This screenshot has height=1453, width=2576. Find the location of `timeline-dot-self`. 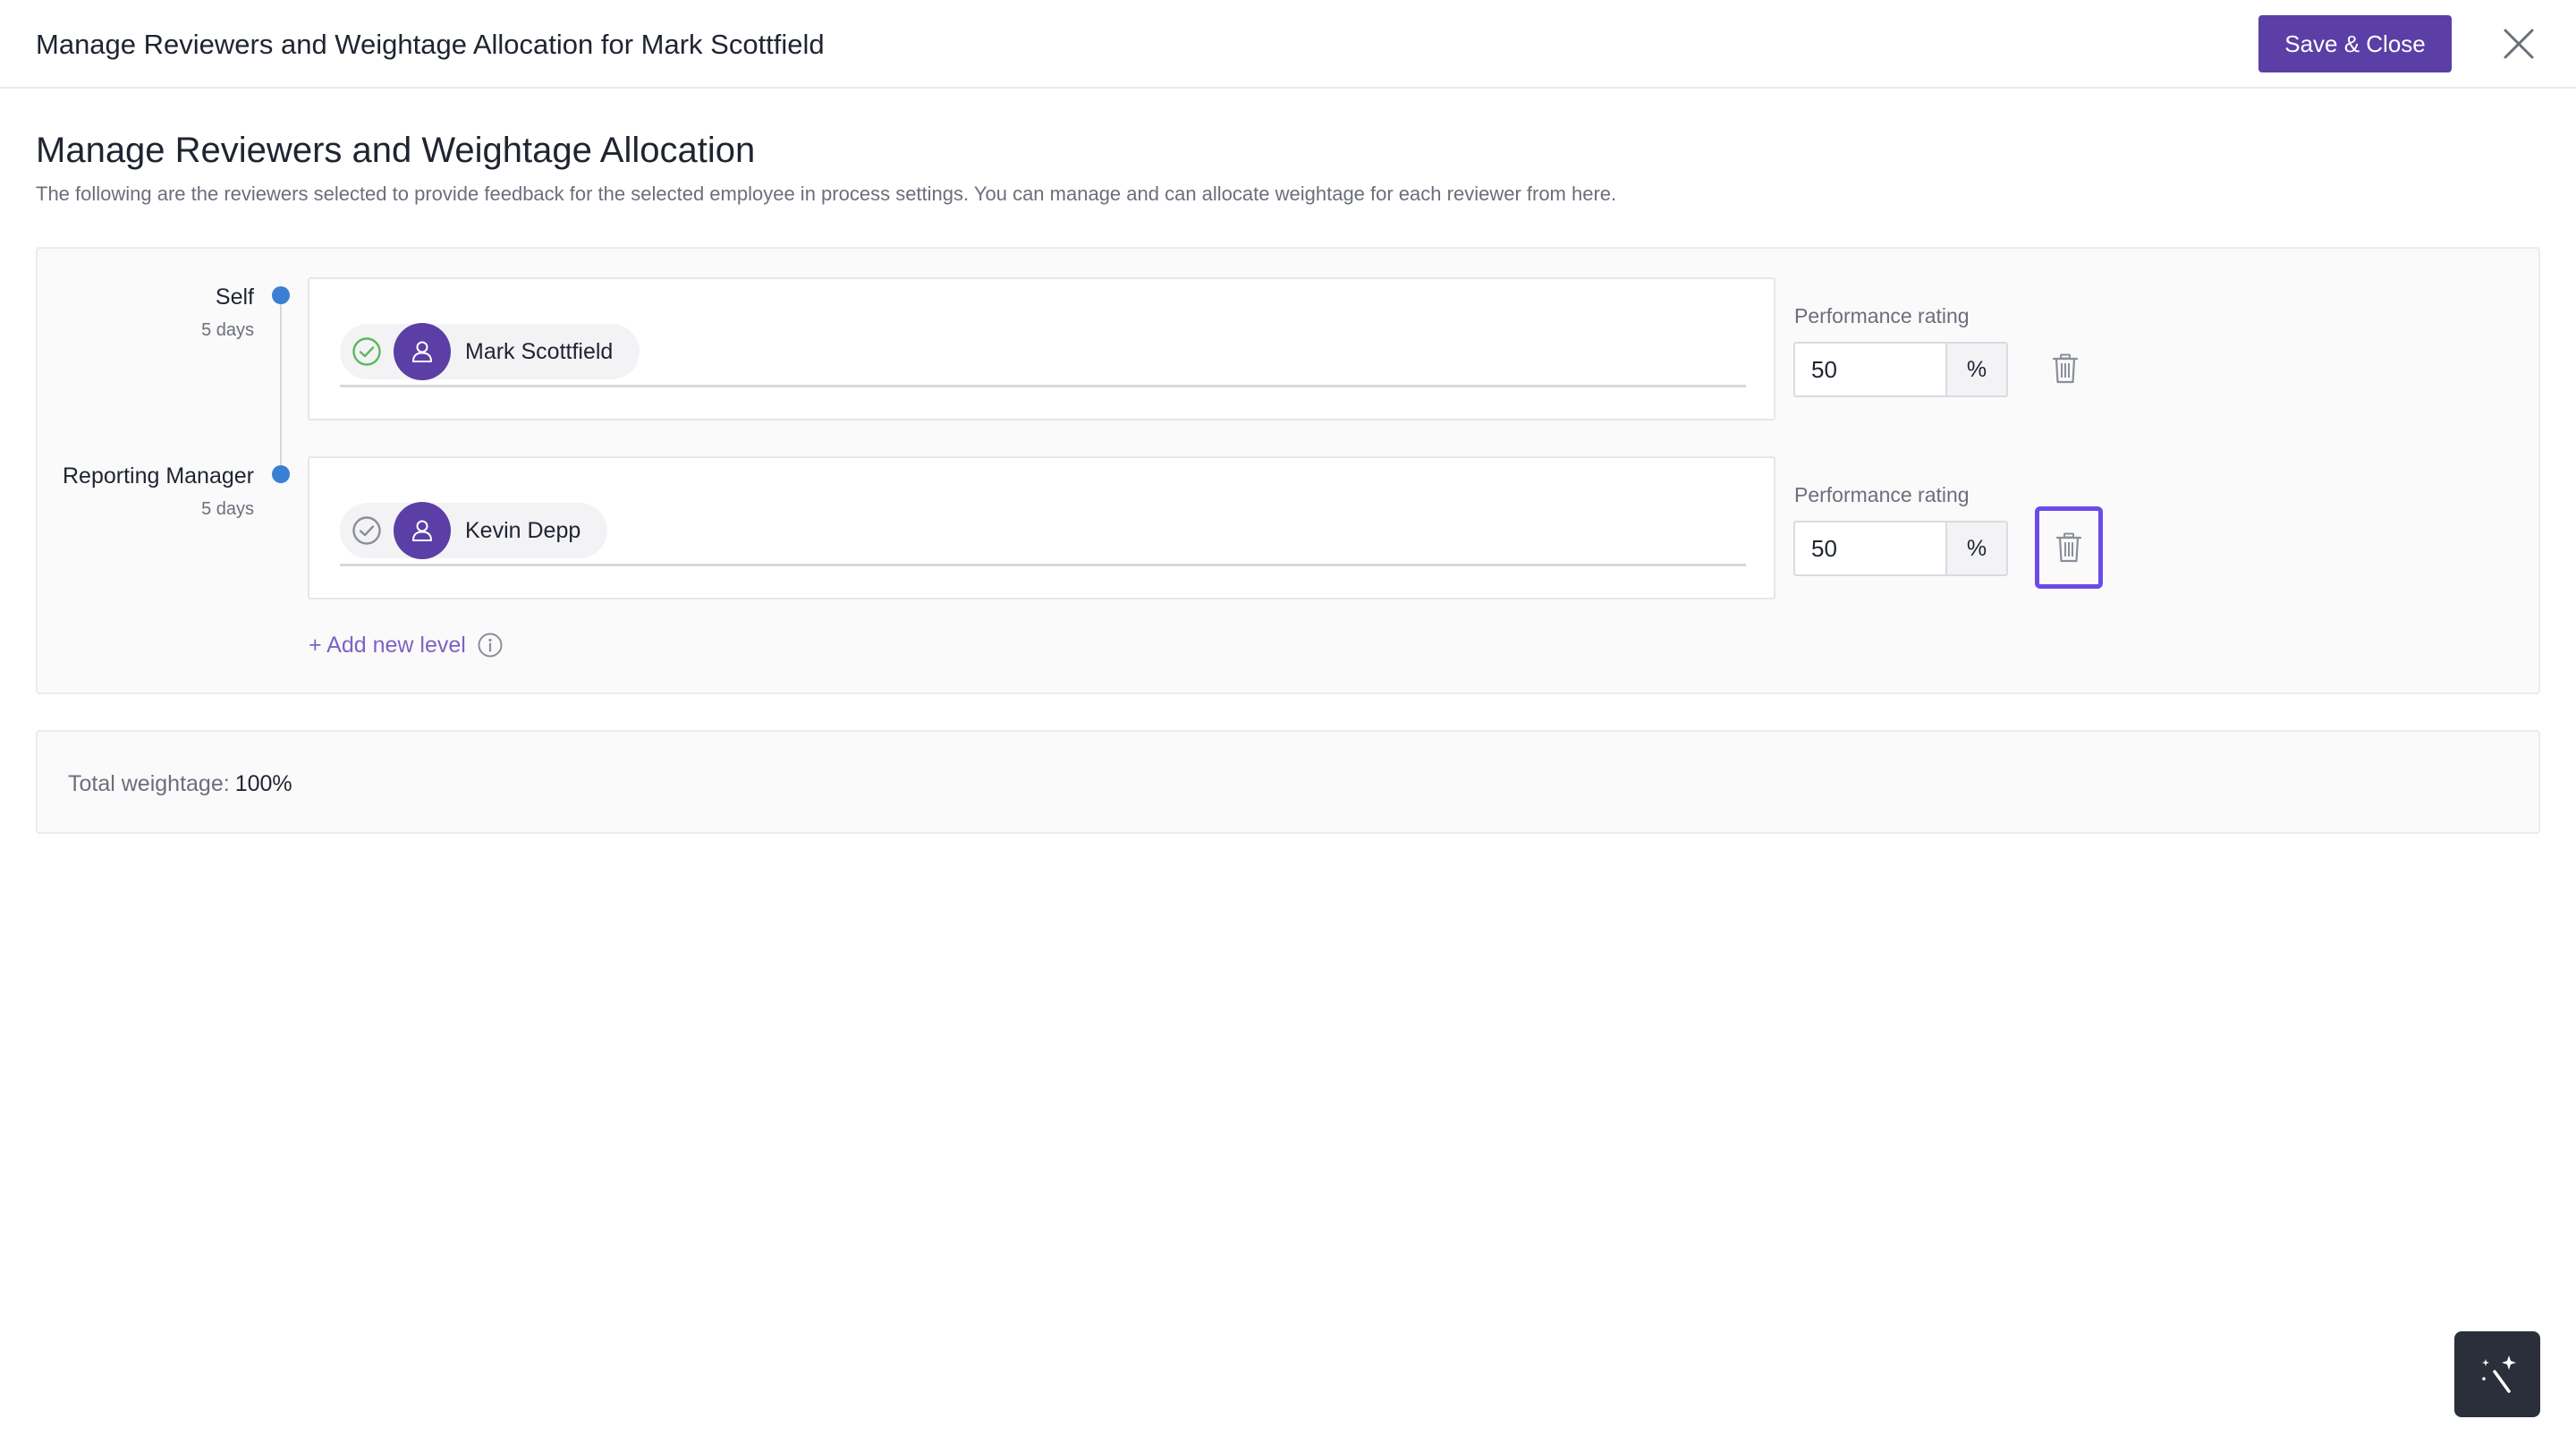

timeline-dot-self is located at coordinates (281, 295).